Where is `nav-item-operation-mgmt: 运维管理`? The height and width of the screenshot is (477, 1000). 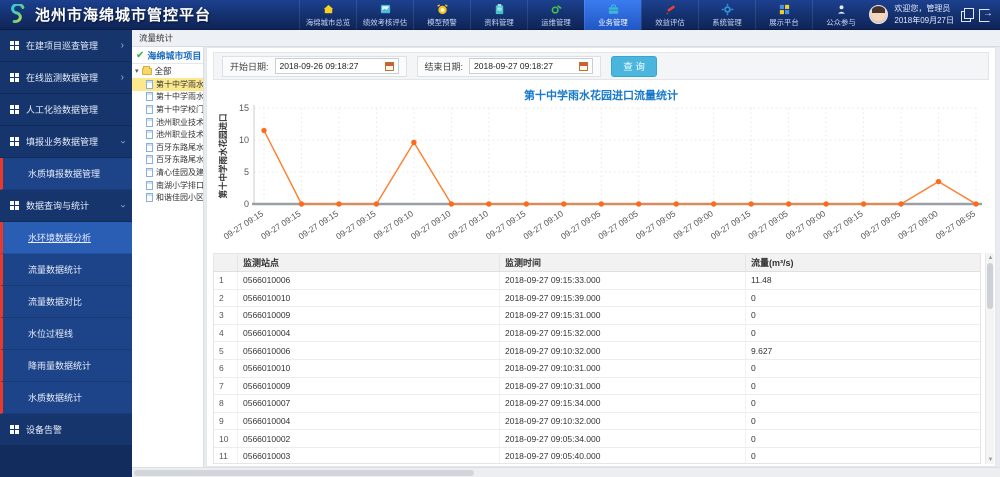 nav-item-operation-mgmt: 运维管理 is located at coordinates (555, 15).